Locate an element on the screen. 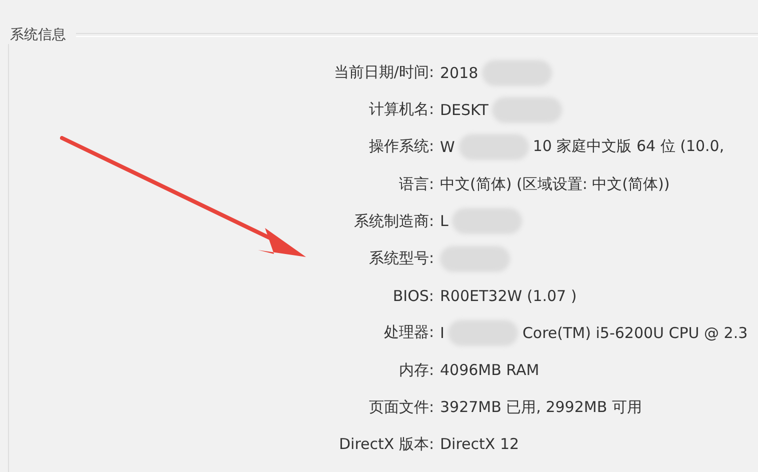 This screenshot has height=472, width=758. field-value: W is located at coordinates (447, 147).